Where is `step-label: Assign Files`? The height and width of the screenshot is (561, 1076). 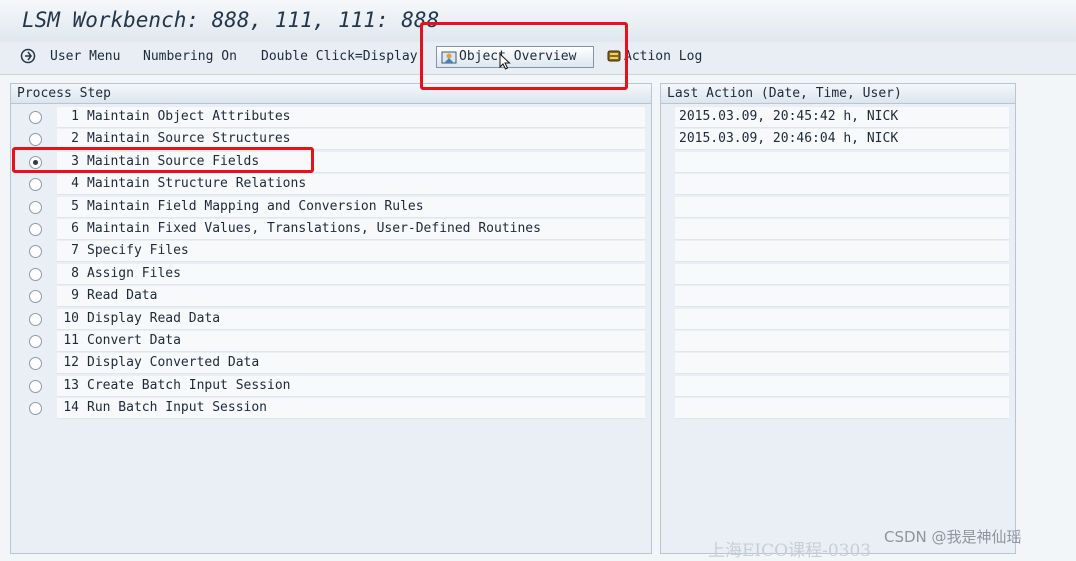
step-label: Assign Files is located at coordinates (134, 273).